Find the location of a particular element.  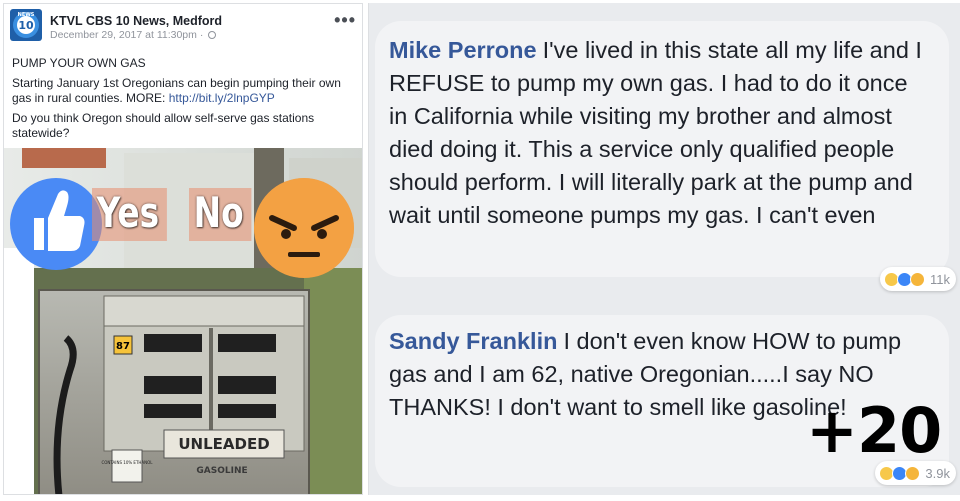

comment-reactions: 11k is located at coordinates (918, 279).